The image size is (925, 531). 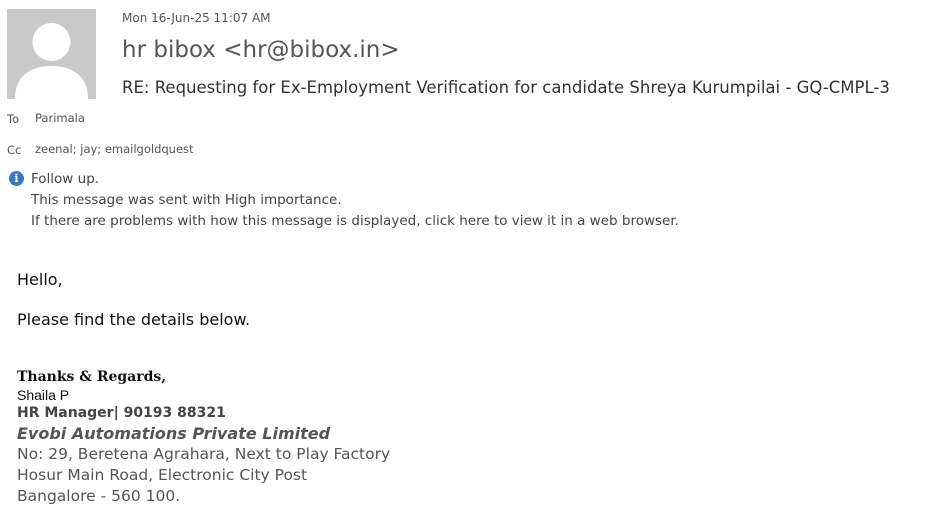 What do you see at coordinates (43, 395) in the screenshot?
I see `signature-name: Shaila P` at bounding box center [43, 395].